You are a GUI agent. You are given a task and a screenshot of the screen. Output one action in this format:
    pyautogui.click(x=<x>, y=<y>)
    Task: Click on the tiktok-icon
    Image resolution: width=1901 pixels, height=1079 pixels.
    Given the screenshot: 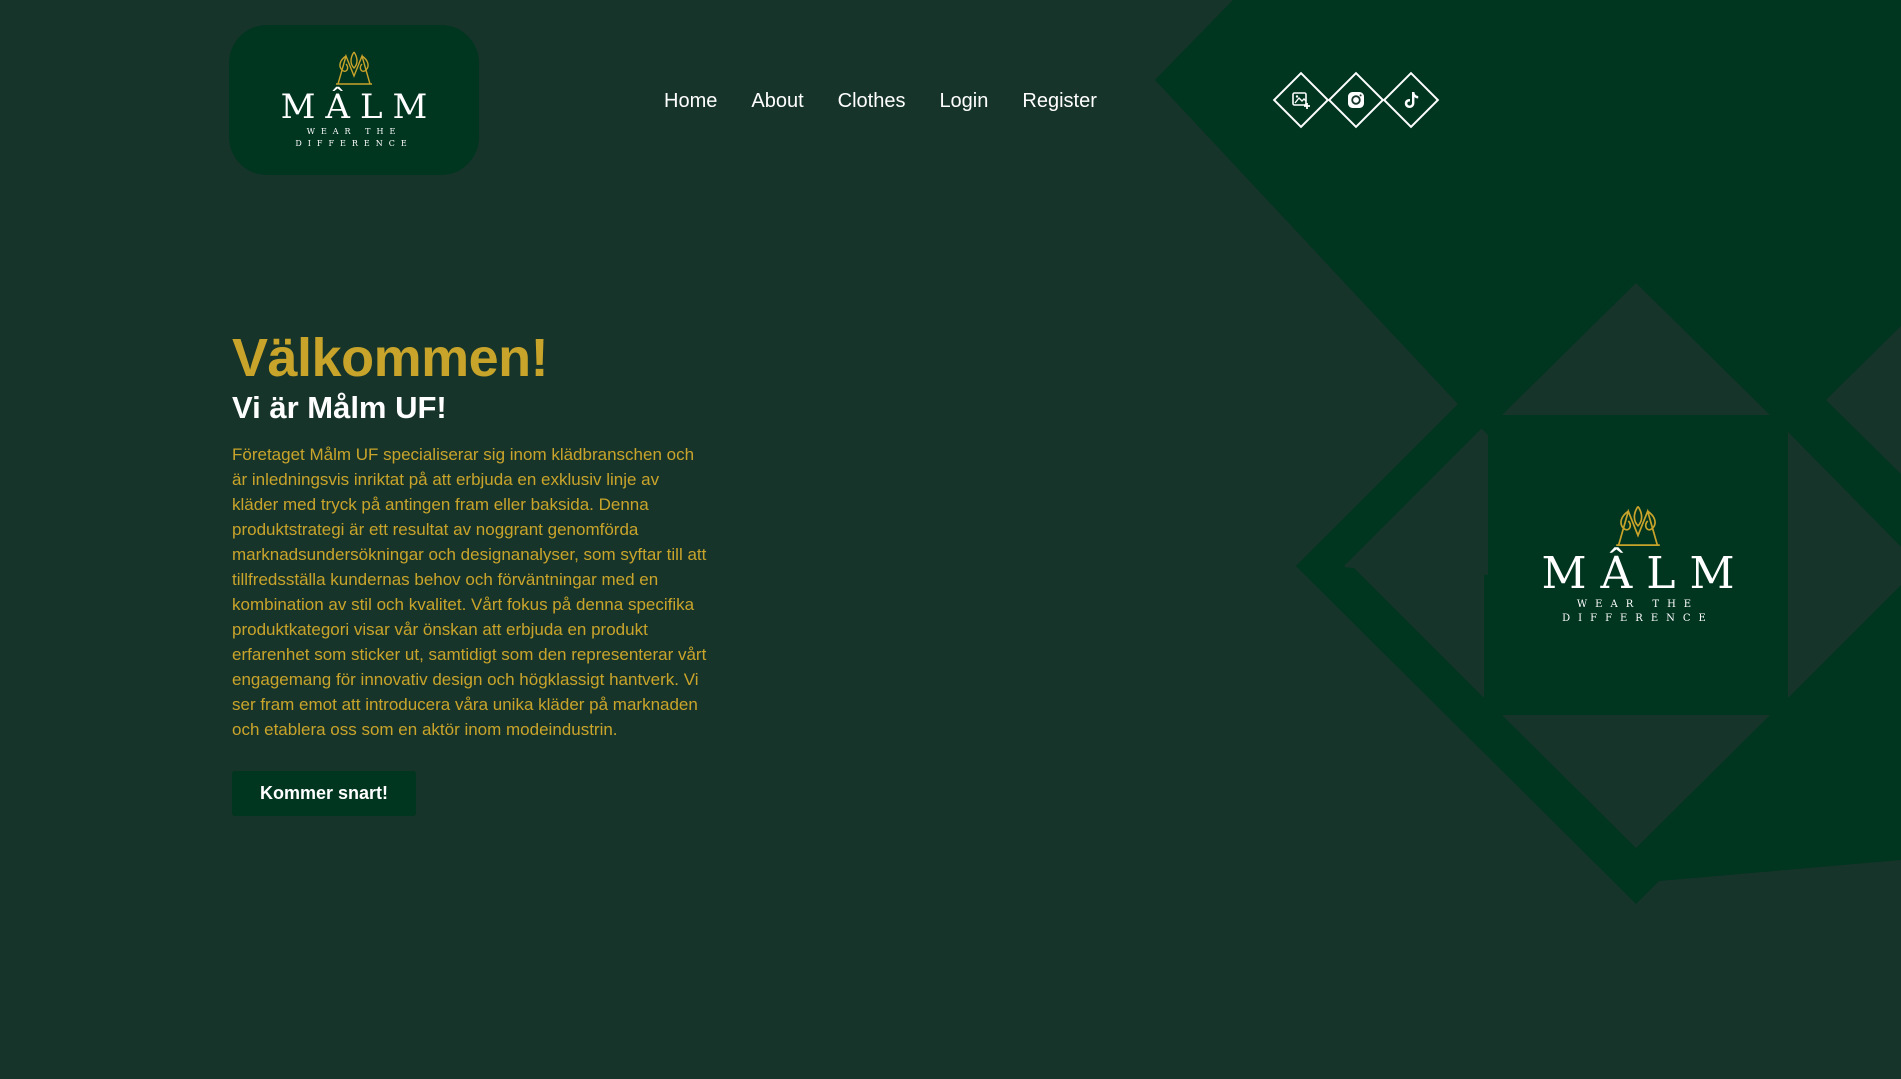 What is the action you would take?
    pyautogui.click(x=1411, y=100)
    